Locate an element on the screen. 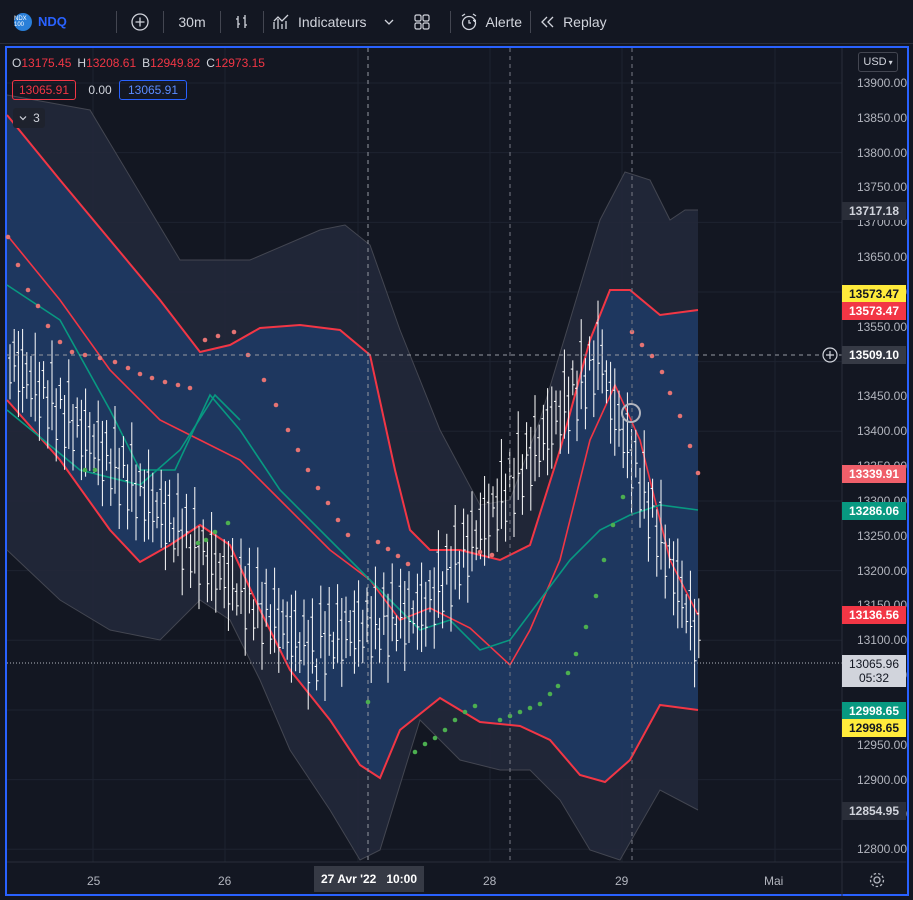 This screenshot has width=913, height=900. time-label-29: 29 is located at coordinates (622, 881).